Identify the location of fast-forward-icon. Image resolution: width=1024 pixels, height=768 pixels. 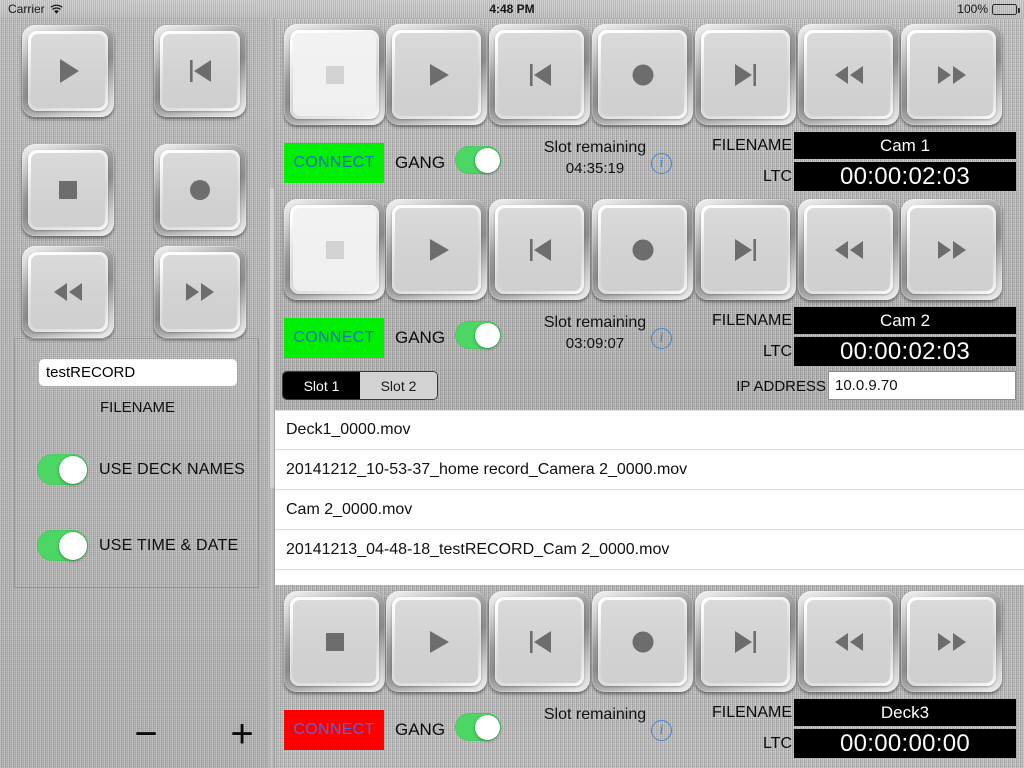
(951, 74).